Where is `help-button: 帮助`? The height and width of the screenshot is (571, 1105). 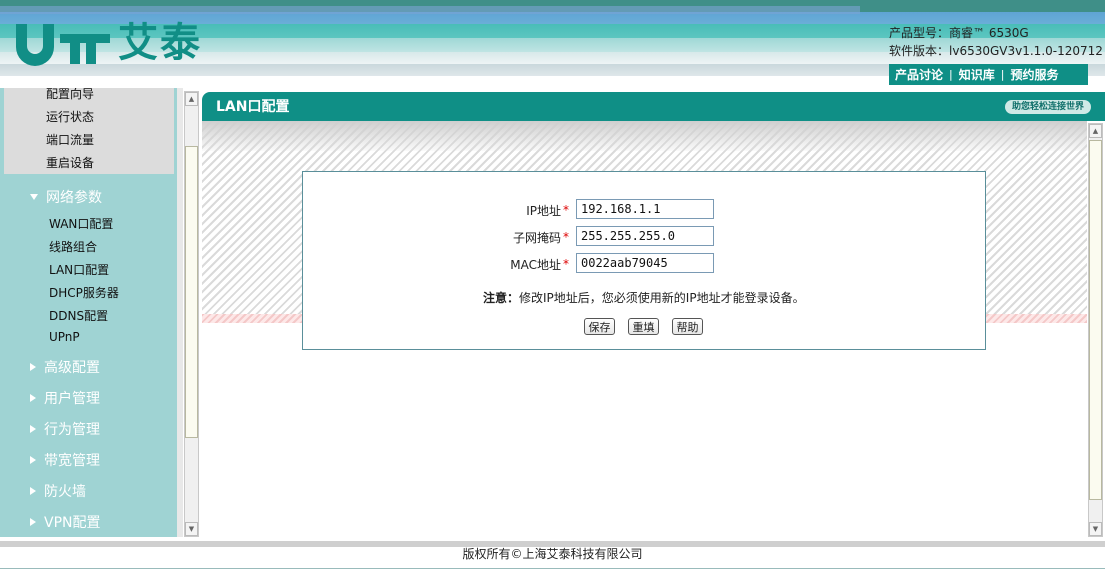
help-button: 帮助 is located at coordinates (687, 326).